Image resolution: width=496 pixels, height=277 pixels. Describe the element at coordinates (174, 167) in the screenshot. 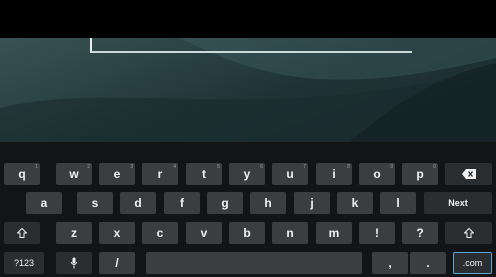

I see `key-hint: 4` at that location.